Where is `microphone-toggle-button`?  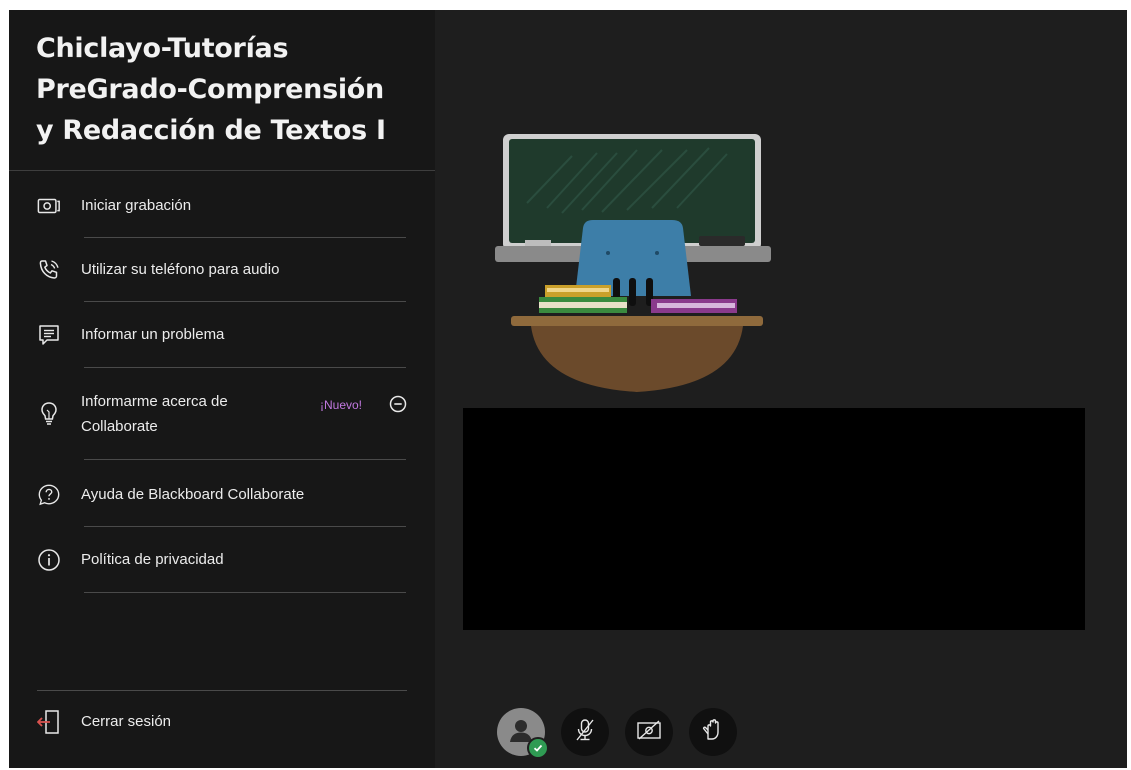
microphone-toggle-button is located at coordinates (585, 732).